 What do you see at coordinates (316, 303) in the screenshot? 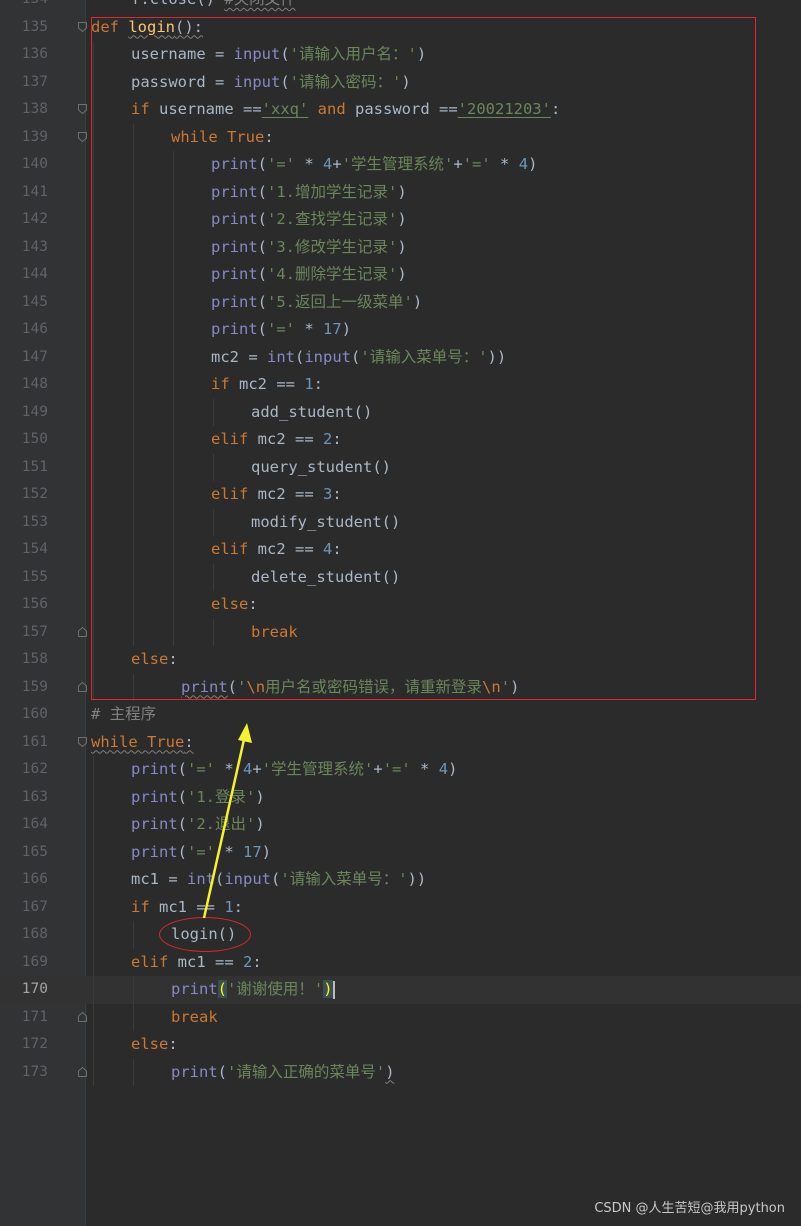
I see `code-text: print('5.返回上一级菜单')` at bounding box center [316, 303].